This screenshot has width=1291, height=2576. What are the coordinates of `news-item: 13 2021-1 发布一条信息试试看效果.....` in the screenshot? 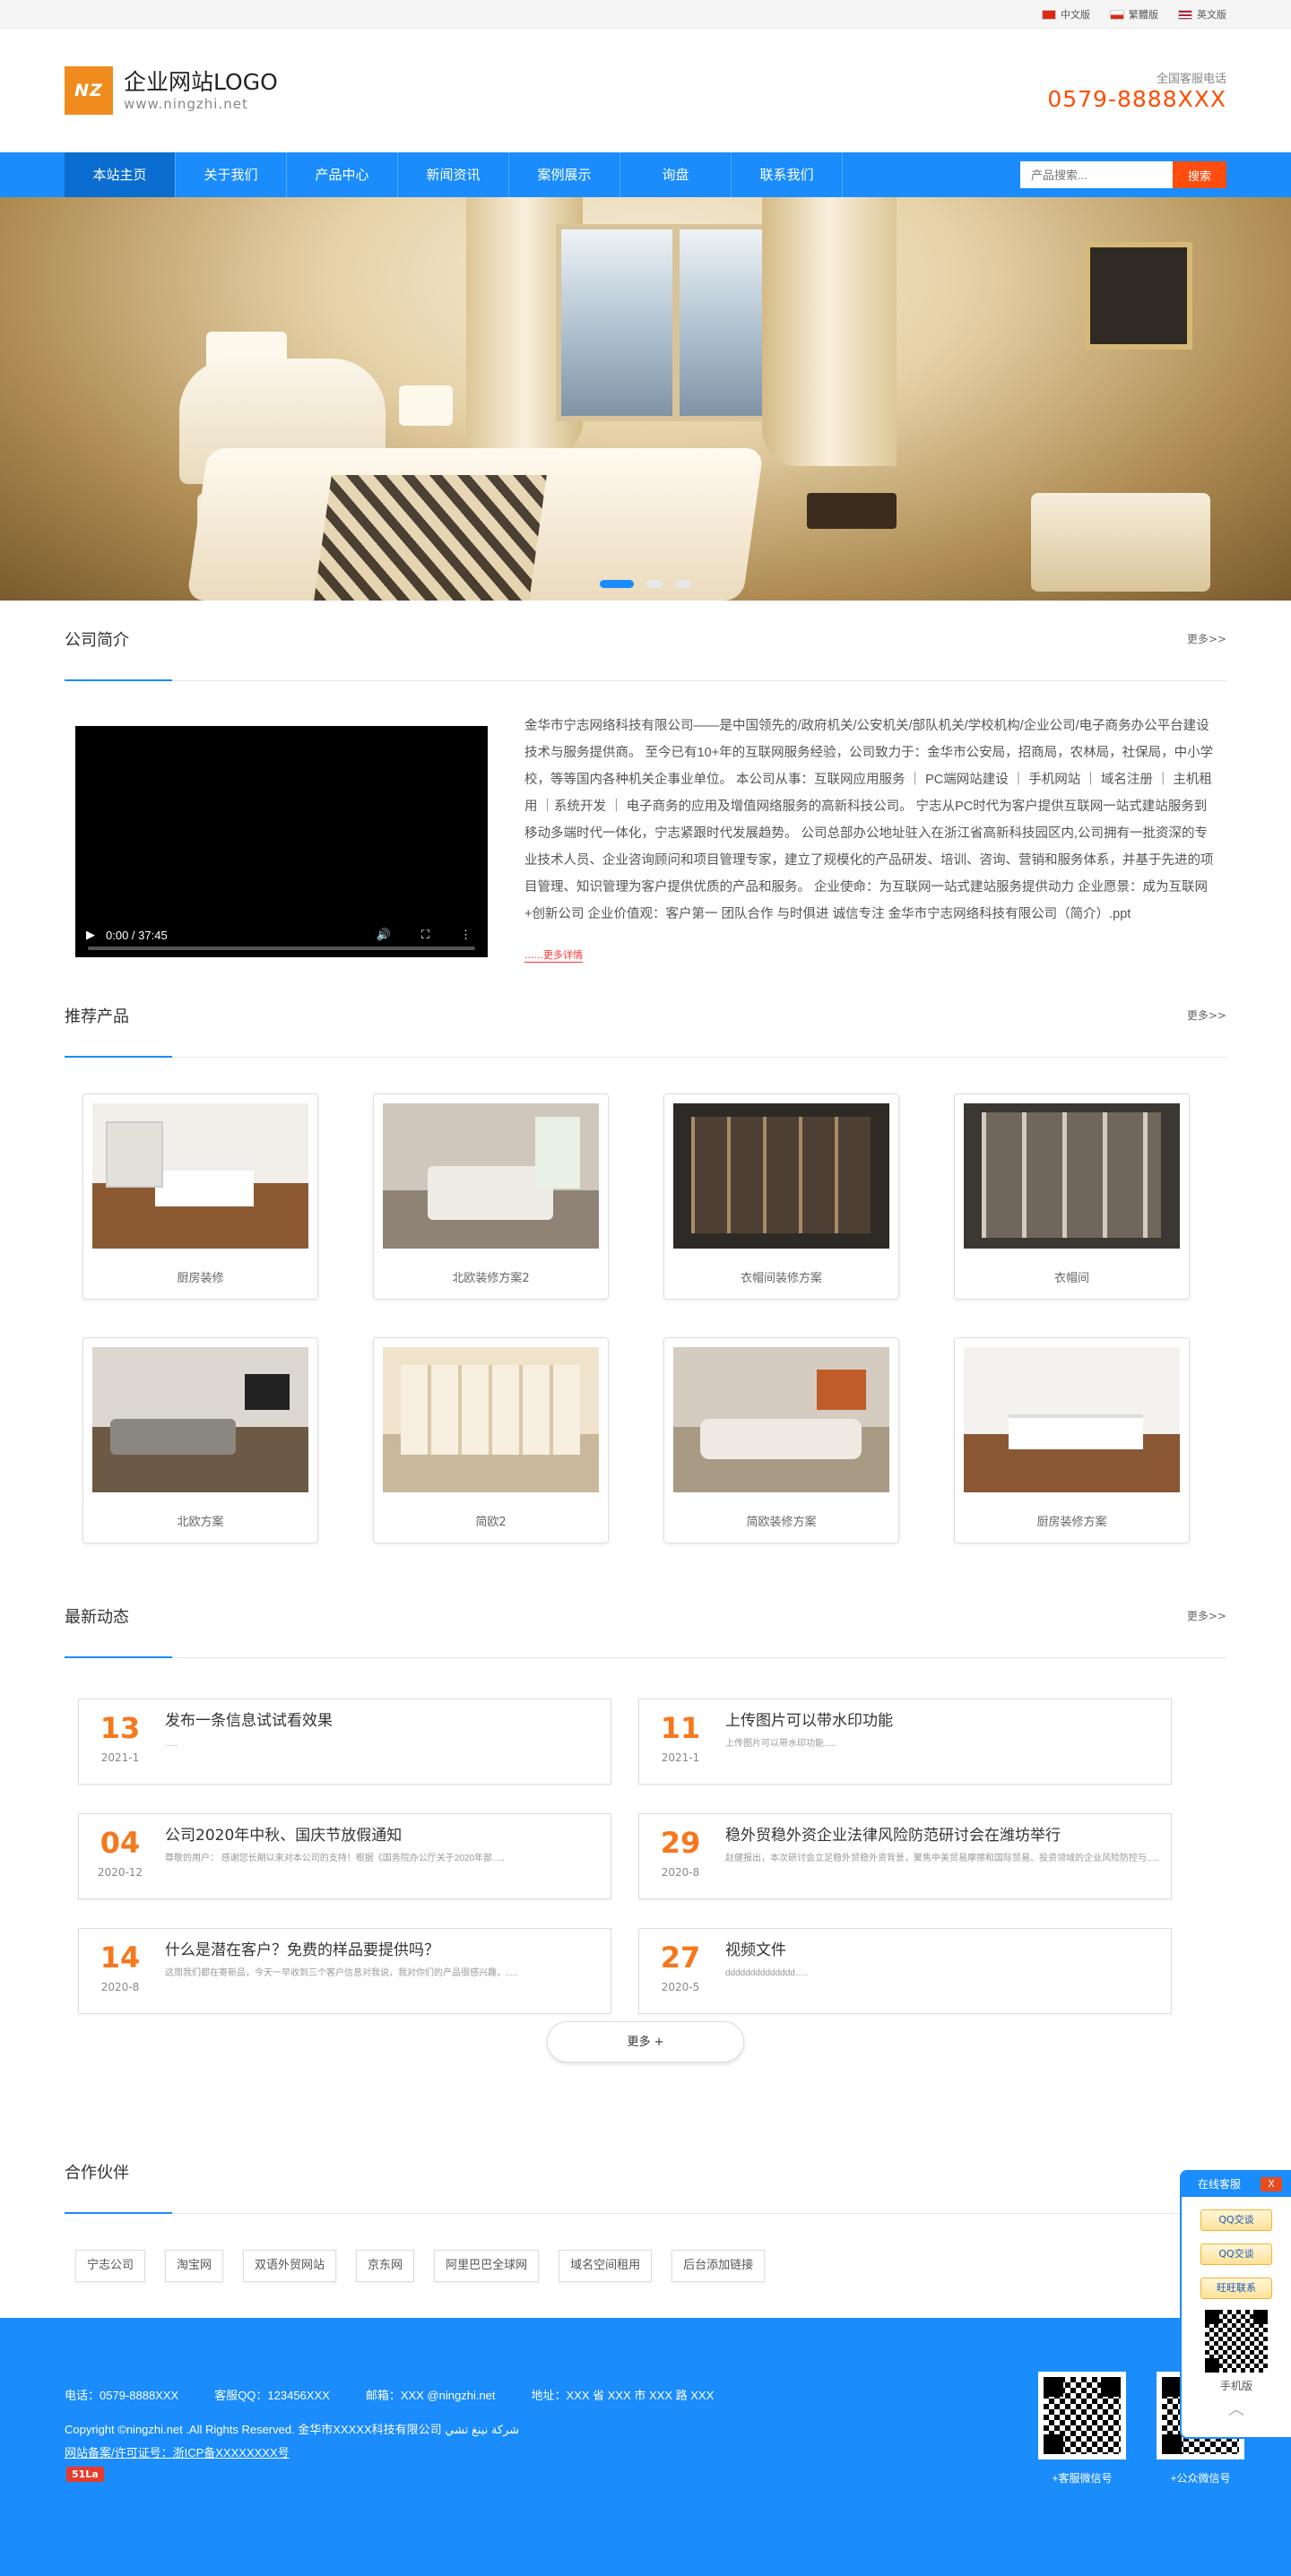 It's located at (344, 1742).